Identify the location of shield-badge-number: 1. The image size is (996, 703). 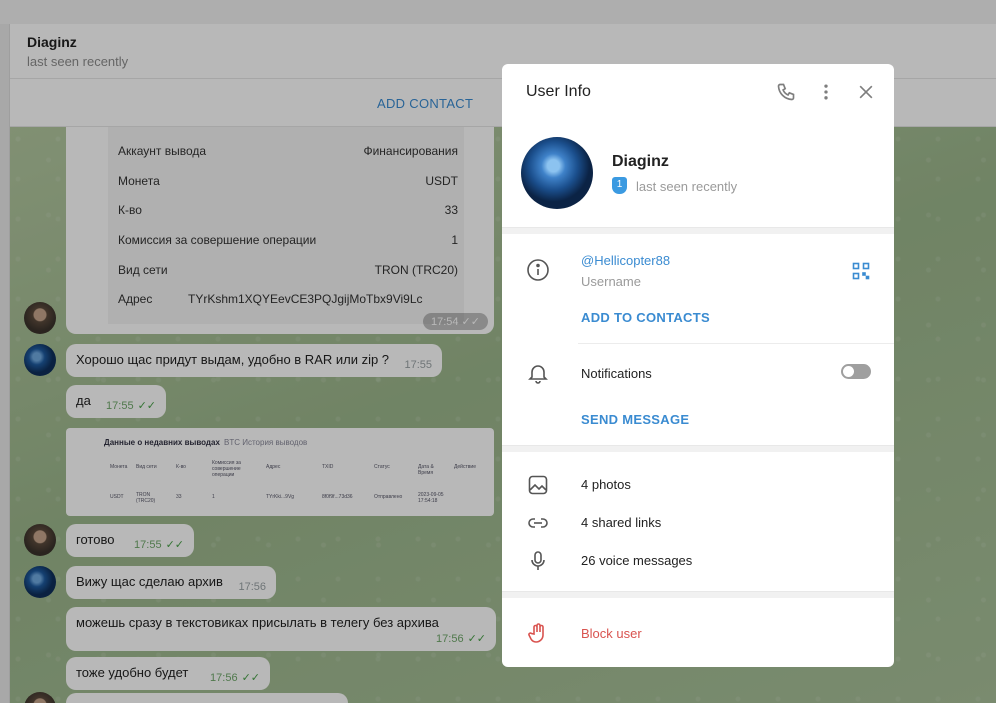
(619, 184).